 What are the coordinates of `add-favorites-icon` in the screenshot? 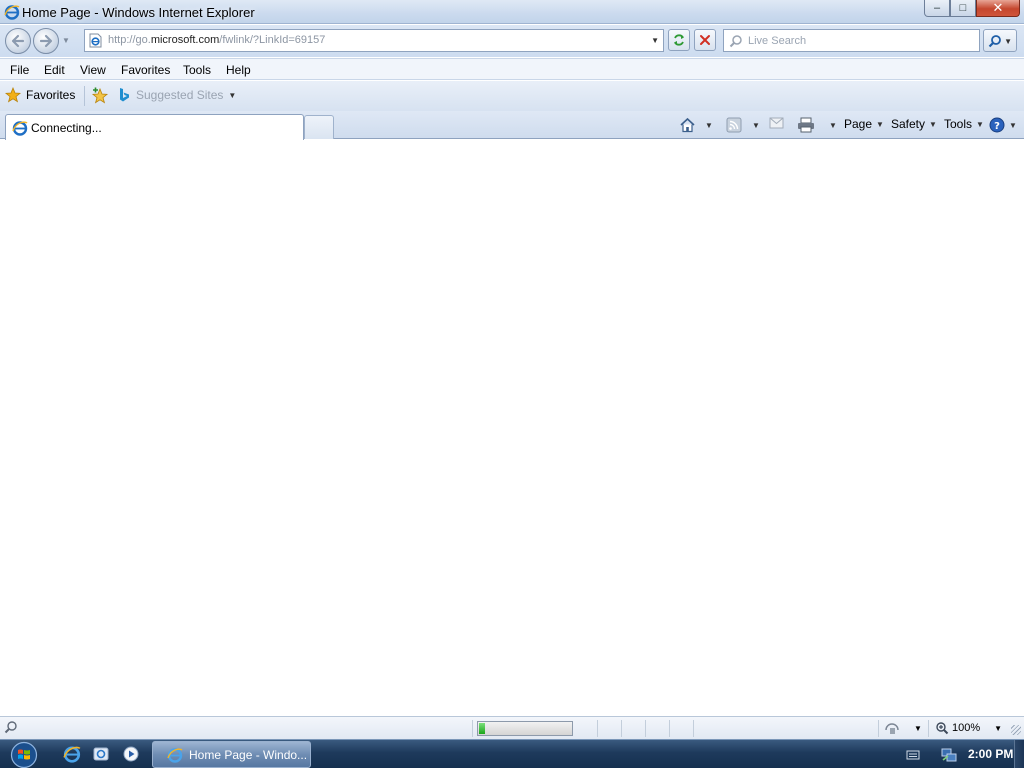 It's located at (100, 95).